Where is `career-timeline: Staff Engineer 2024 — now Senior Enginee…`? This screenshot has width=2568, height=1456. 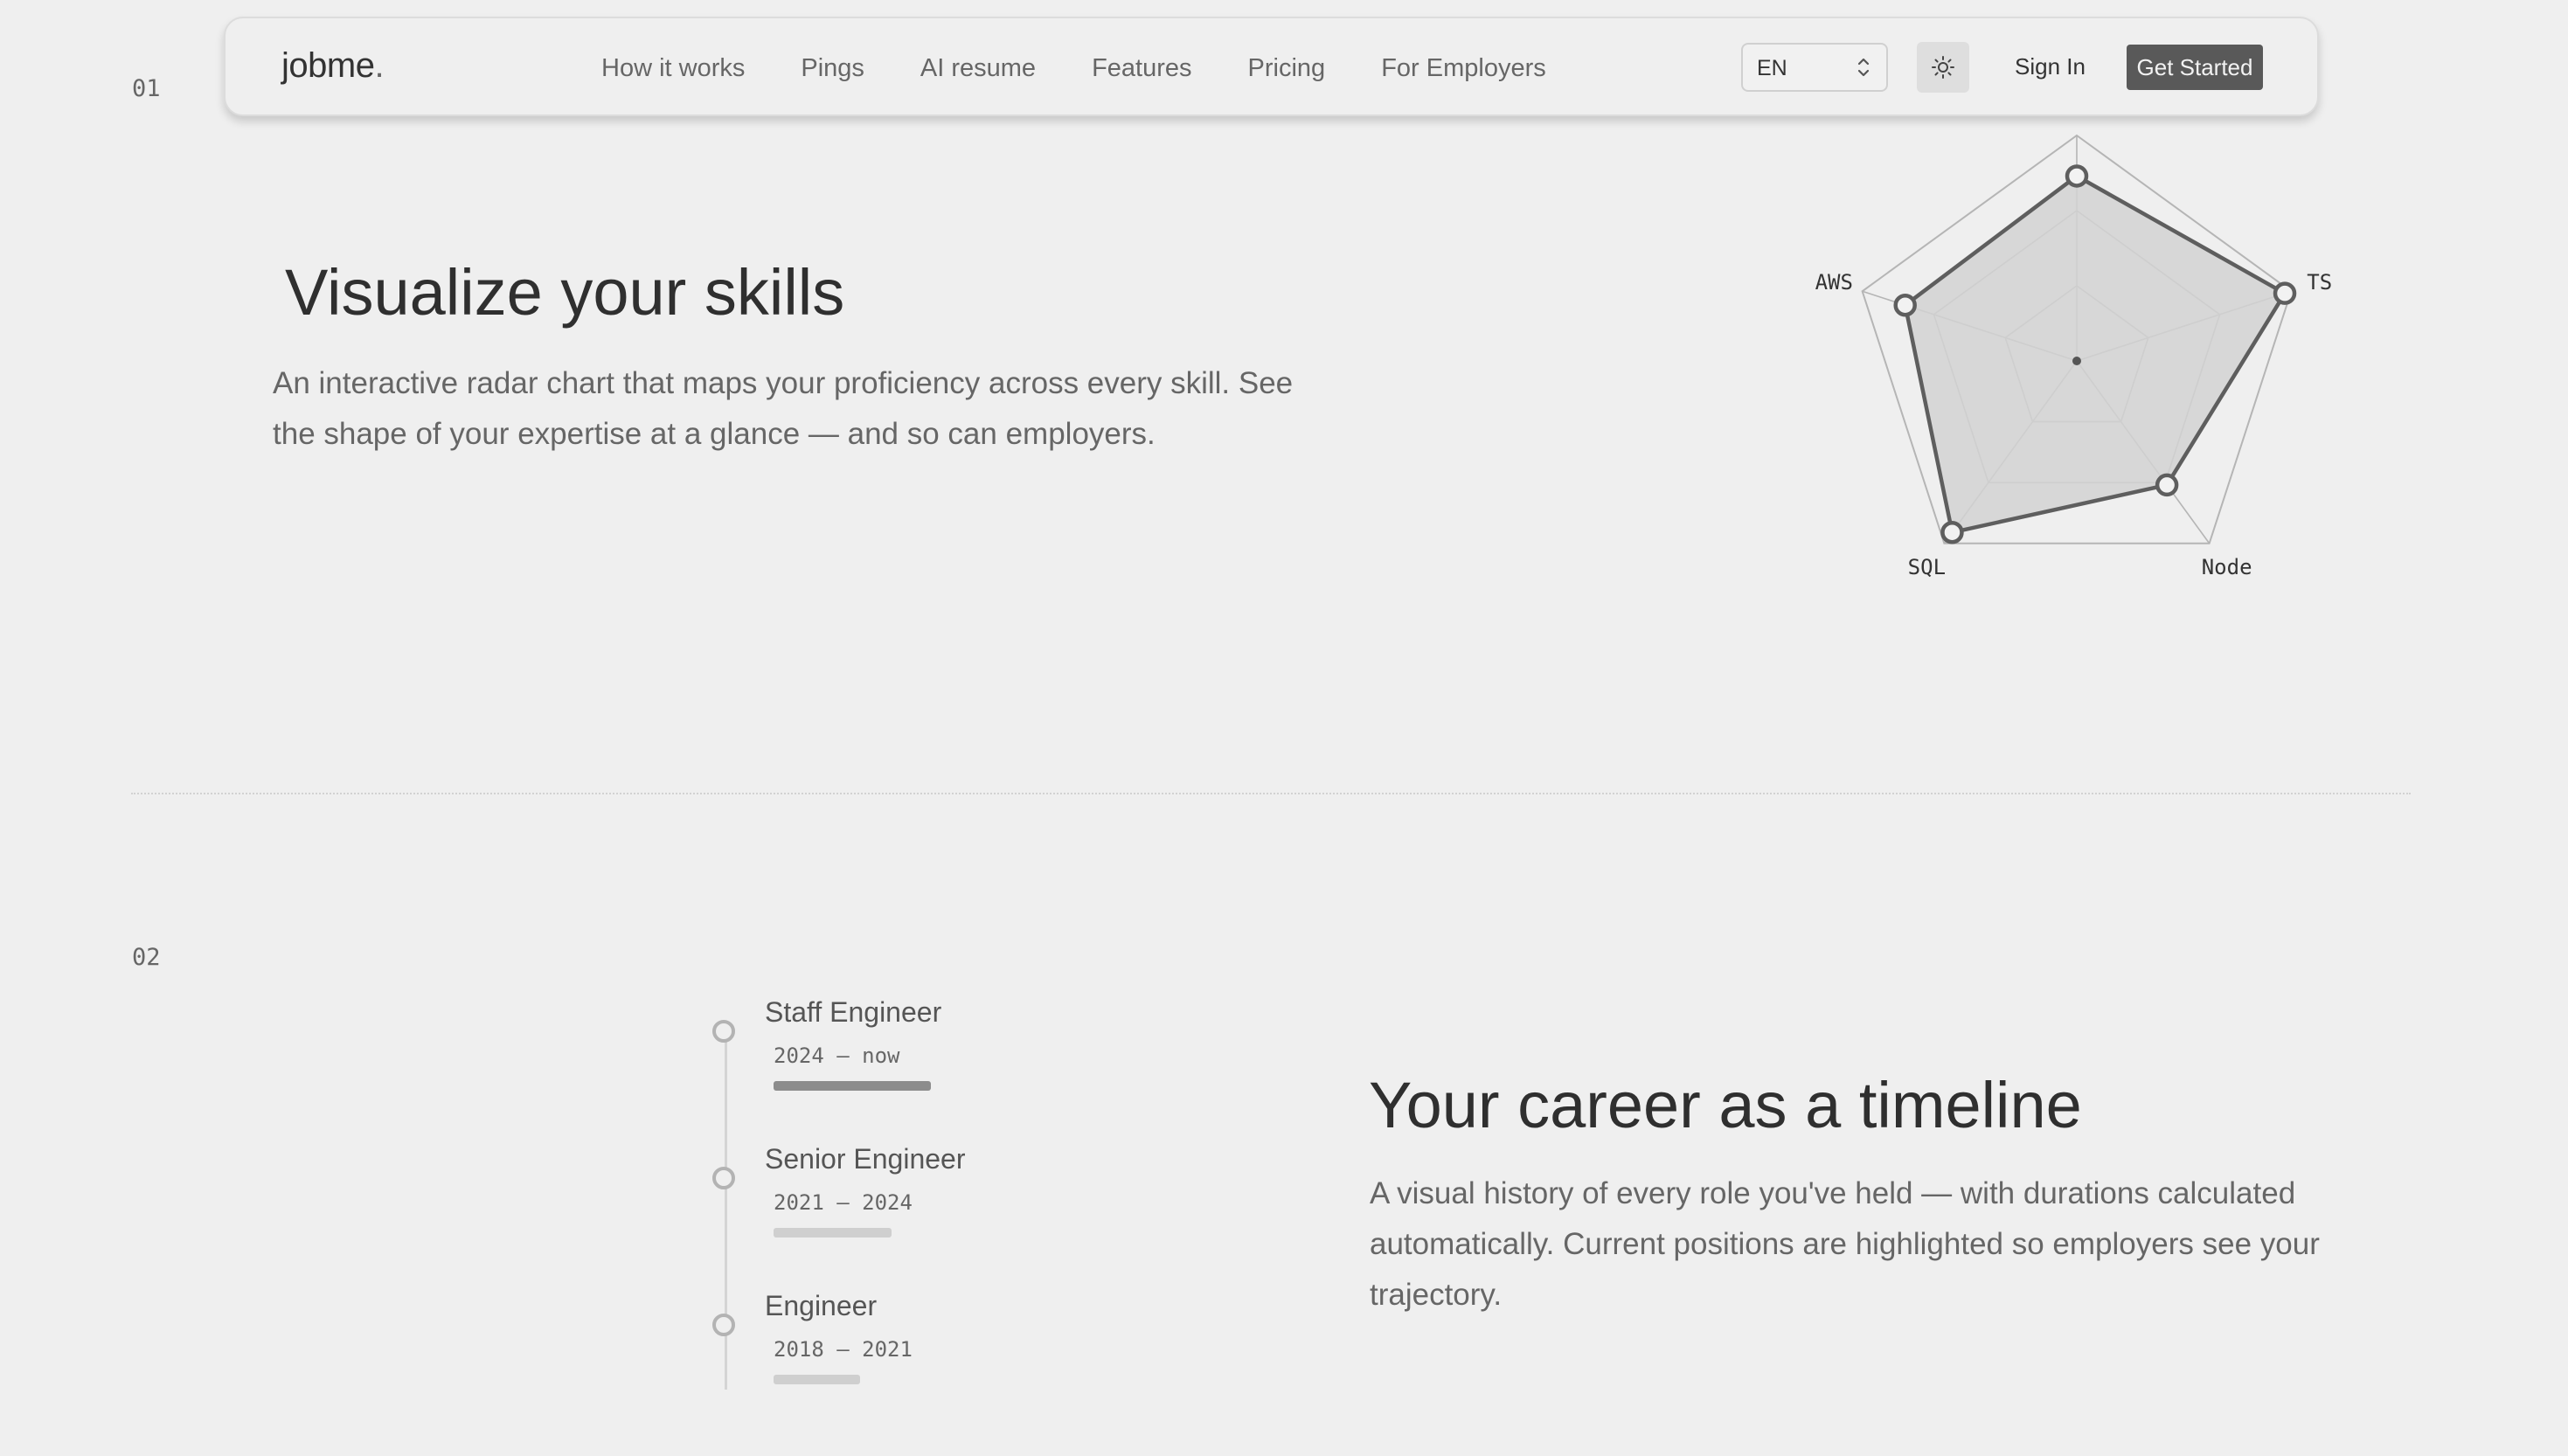
career-timeline: Staff Engineer 2024 — now Senior Enginee… is located at coordinates (927, 1193).